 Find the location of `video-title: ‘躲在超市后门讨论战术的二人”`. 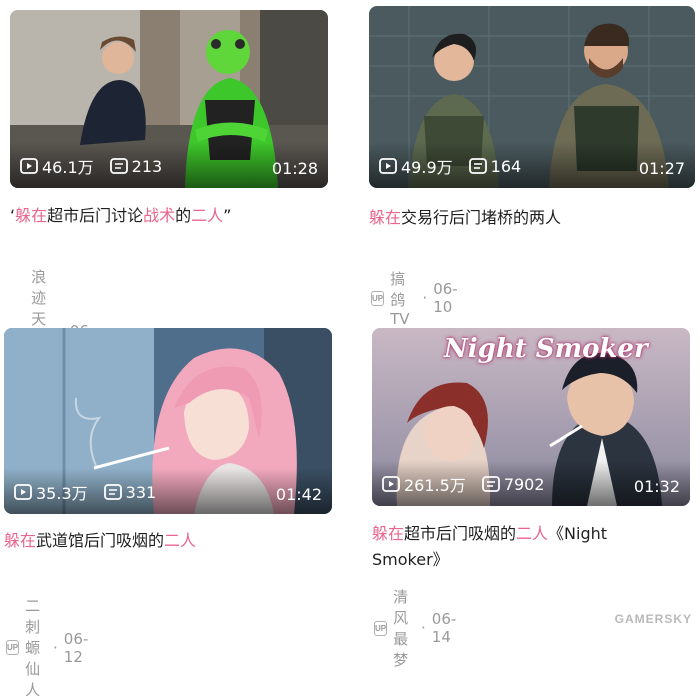

video-title: ‘躲在超市后门讨论战术的二人” is located at coordinates (170, 216).